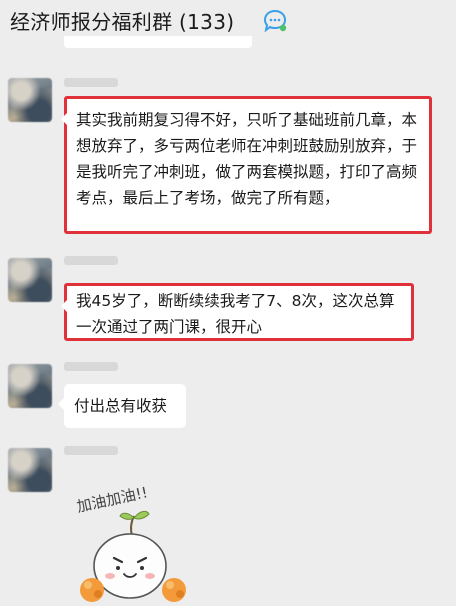 The height and width of the screenshot is (606, 456). I want to click on previous-message-bubble, so click(158, 42).